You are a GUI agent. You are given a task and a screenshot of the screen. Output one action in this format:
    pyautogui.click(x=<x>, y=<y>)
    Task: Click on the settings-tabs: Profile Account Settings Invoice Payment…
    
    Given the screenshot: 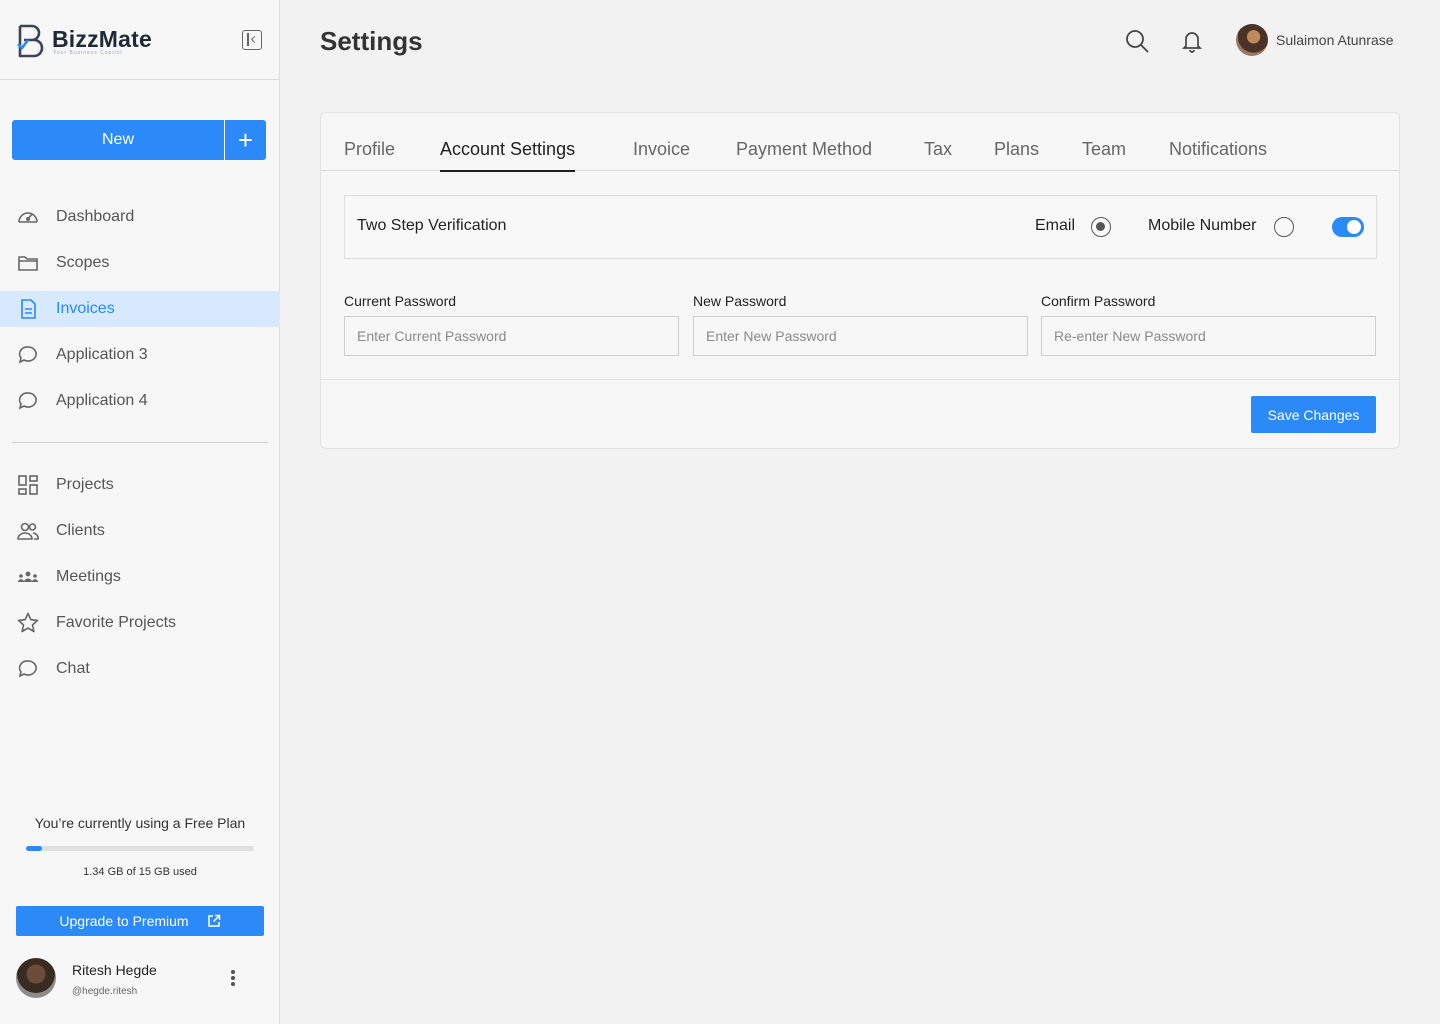 What is the action you would take?
    pyautogui.click(x=860, y=142)
    